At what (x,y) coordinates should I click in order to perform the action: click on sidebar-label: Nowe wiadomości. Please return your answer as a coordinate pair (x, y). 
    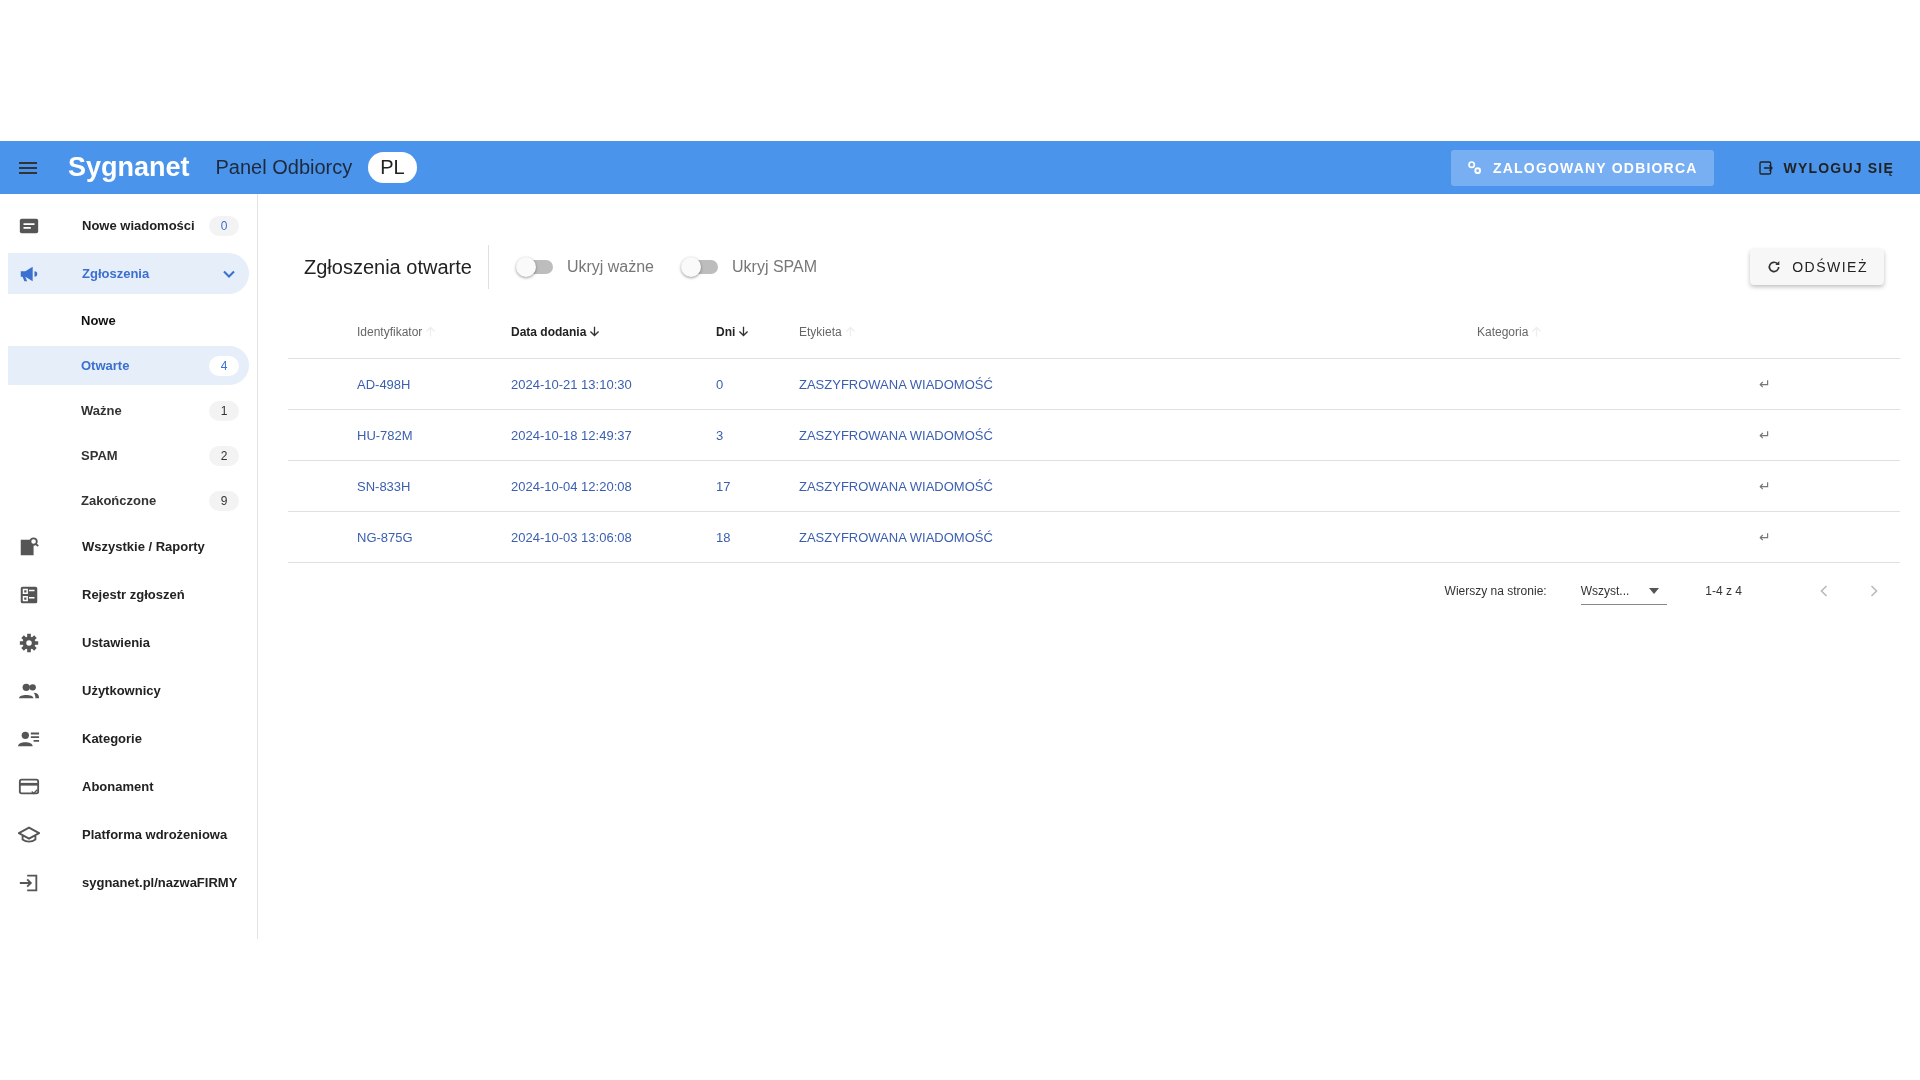
    Looking at the image, I should click on (139, 225).